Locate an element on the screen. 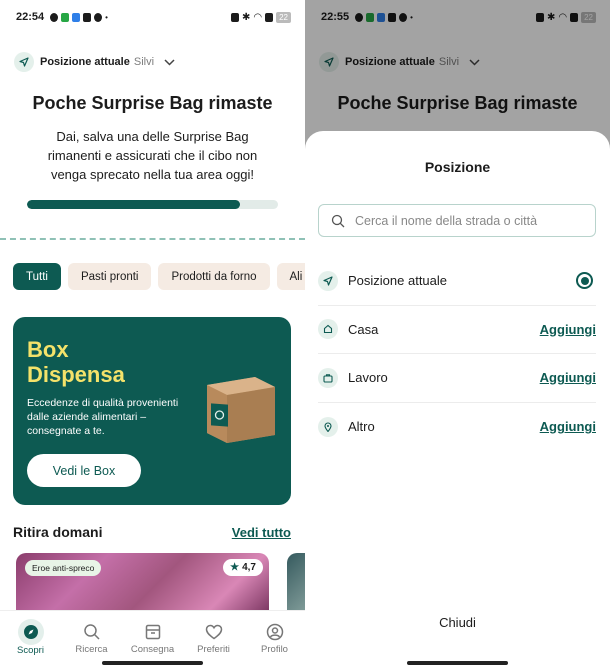  nav-scopri: Scopri is located at coordinates (31, 641).